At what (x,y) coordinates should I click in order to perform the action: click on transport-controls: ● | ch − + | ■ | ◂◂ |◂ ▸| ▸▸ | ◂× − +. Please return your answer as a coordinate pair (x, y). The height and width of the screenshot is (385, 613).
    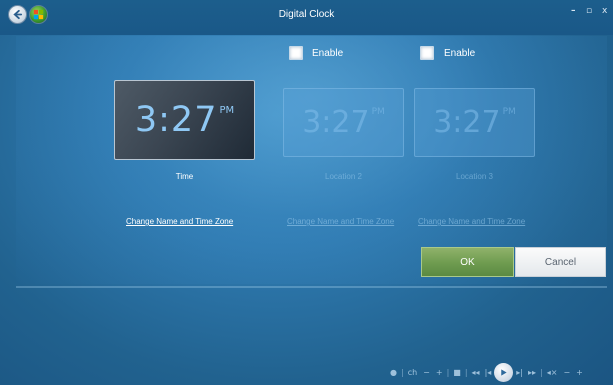
    Looking at the image, I should click on (501, 372).